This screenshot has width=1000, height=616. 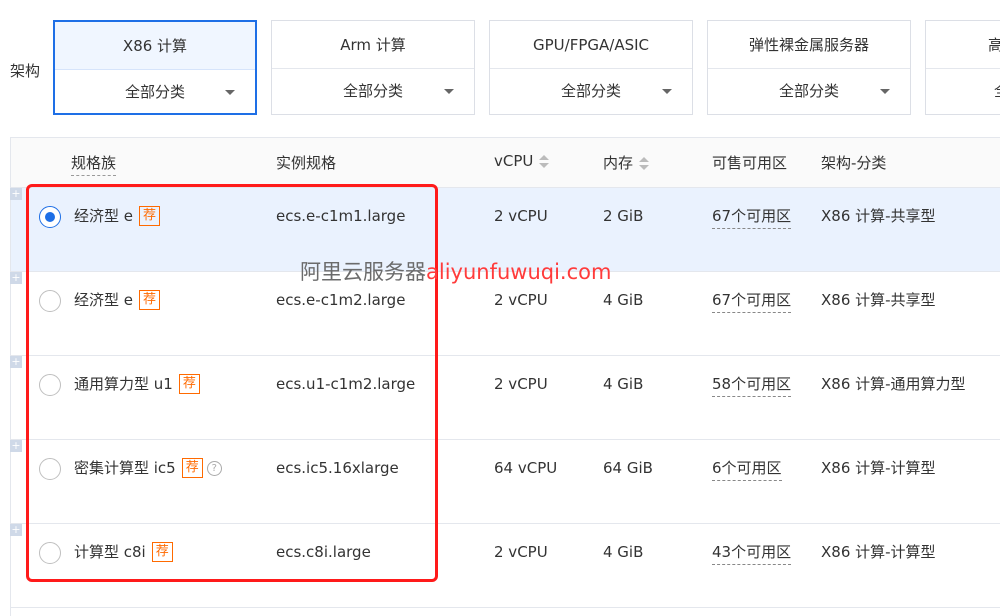 I want to click on header-arch: 架构-分类, so click(x=854, y=163).